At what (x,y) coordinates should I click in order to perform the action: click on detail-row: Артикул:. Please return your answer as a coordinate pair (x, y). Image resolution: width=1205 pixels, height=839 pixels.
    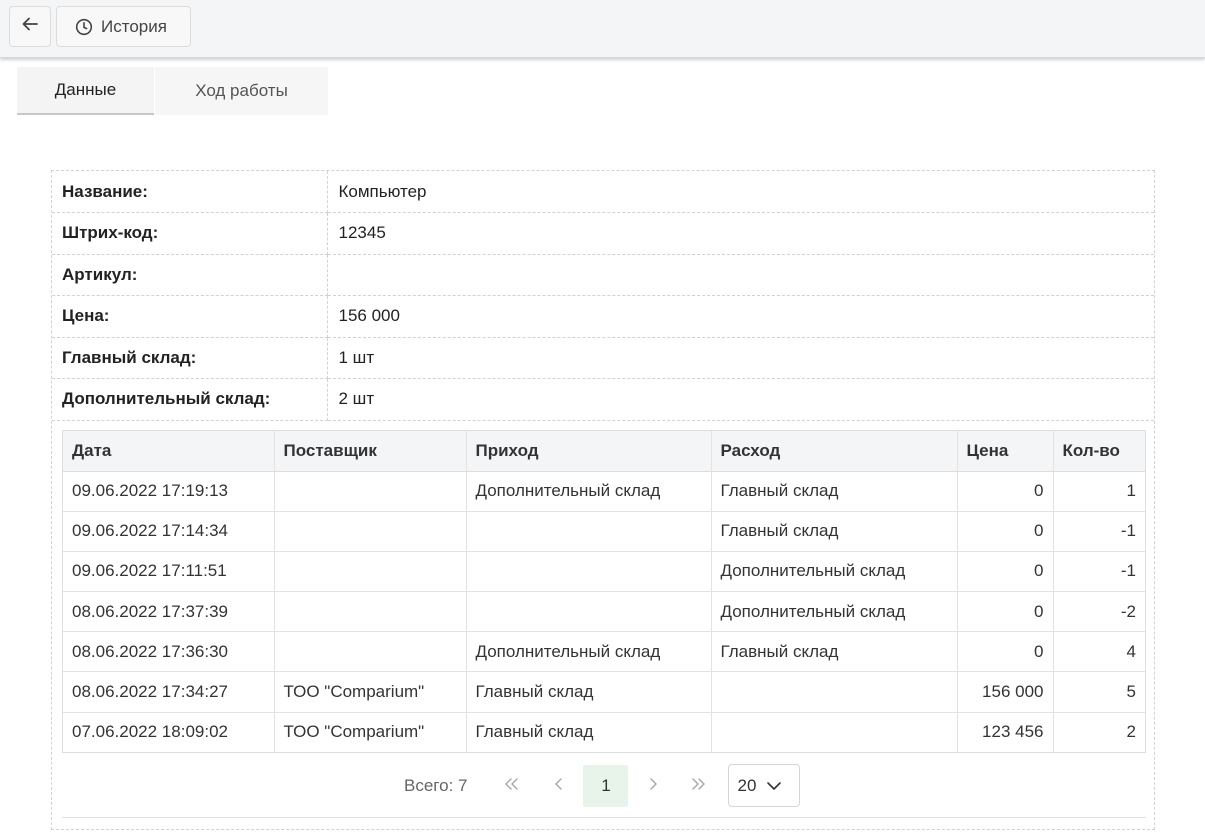
    Looking at the image, I should click on (603, 275).